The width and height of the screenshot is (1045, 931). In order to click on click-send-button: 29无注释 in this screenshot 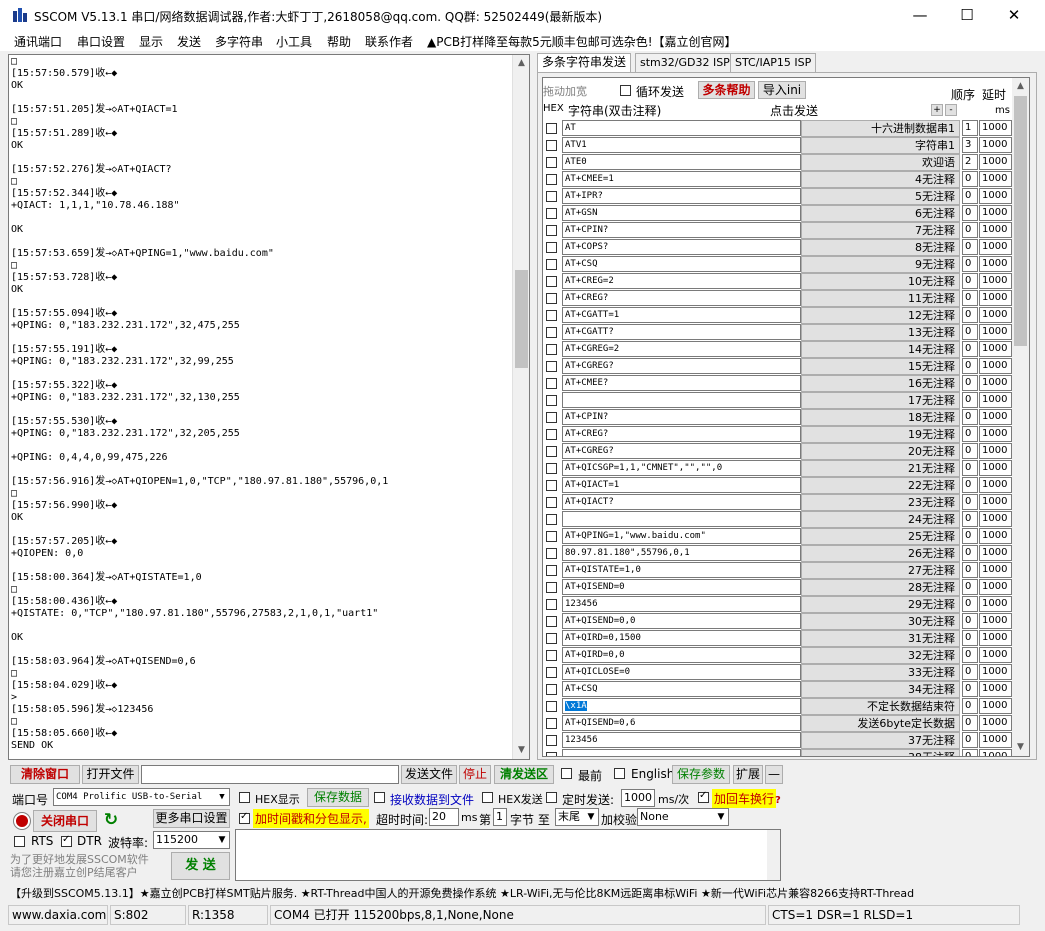, I will do `click(880, 604)`.